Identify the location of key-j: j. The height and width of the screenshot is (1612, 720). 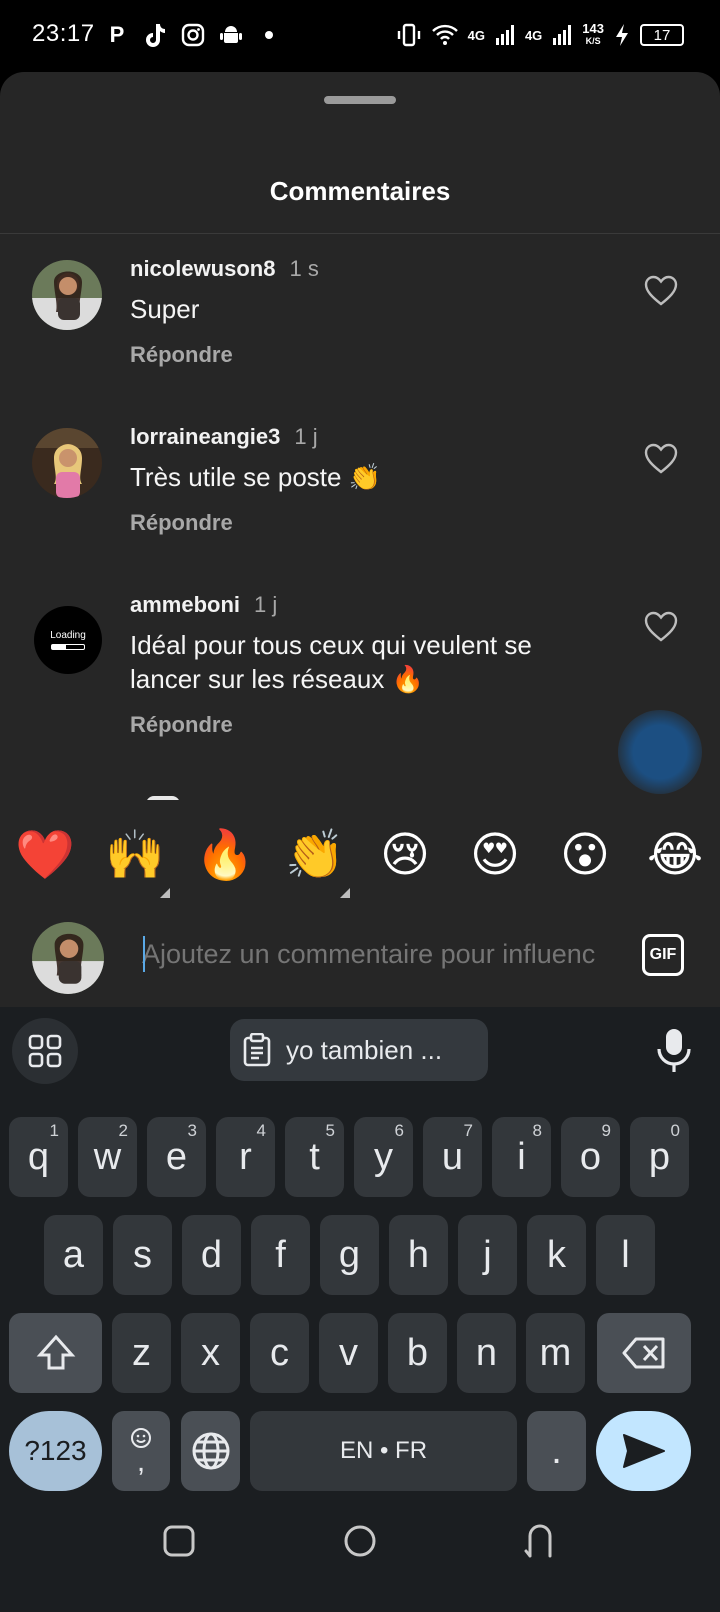
(487, 1255).